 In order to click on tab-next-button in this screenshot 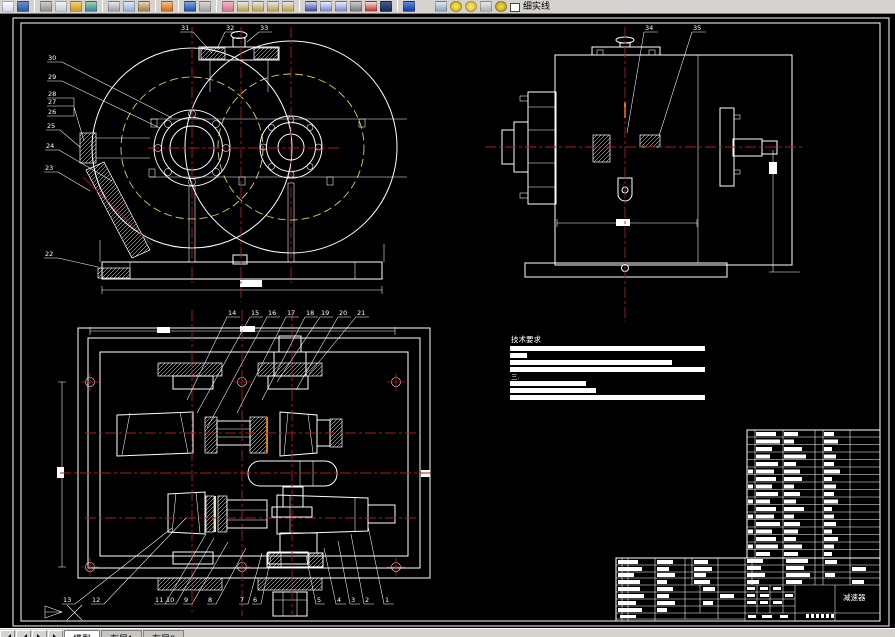, I will do `click(39, 633)`.